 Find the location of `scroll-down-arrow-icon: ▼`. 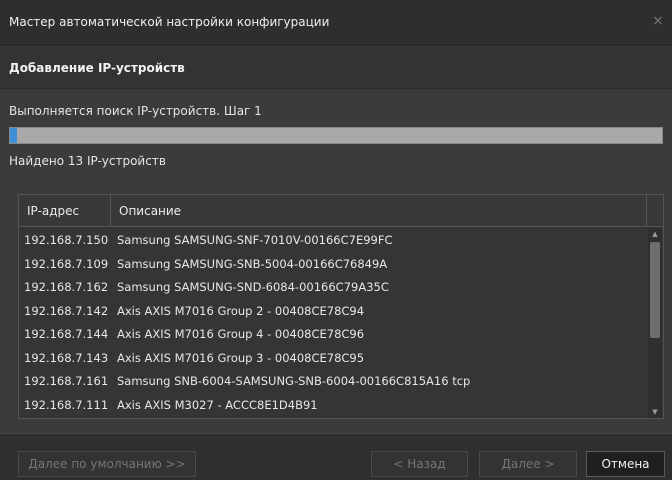

scroll-down-arrow-icon: ▼ is located at coordinates (655, 412).